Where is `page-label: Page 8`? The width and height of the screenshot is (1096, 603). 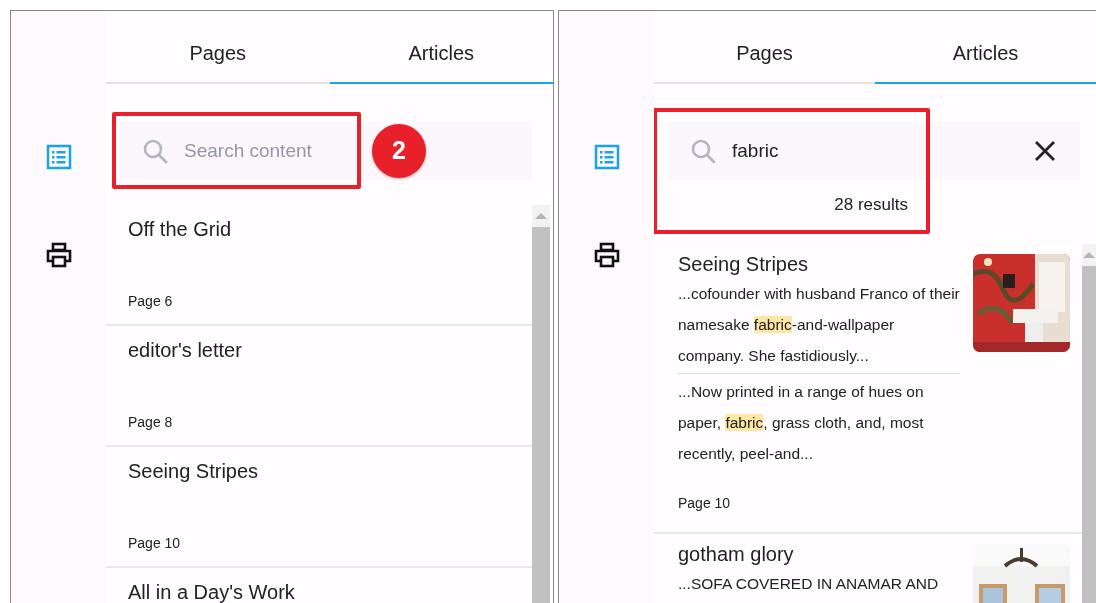
page-label: Page 8 is located at coordinates (150, 422).